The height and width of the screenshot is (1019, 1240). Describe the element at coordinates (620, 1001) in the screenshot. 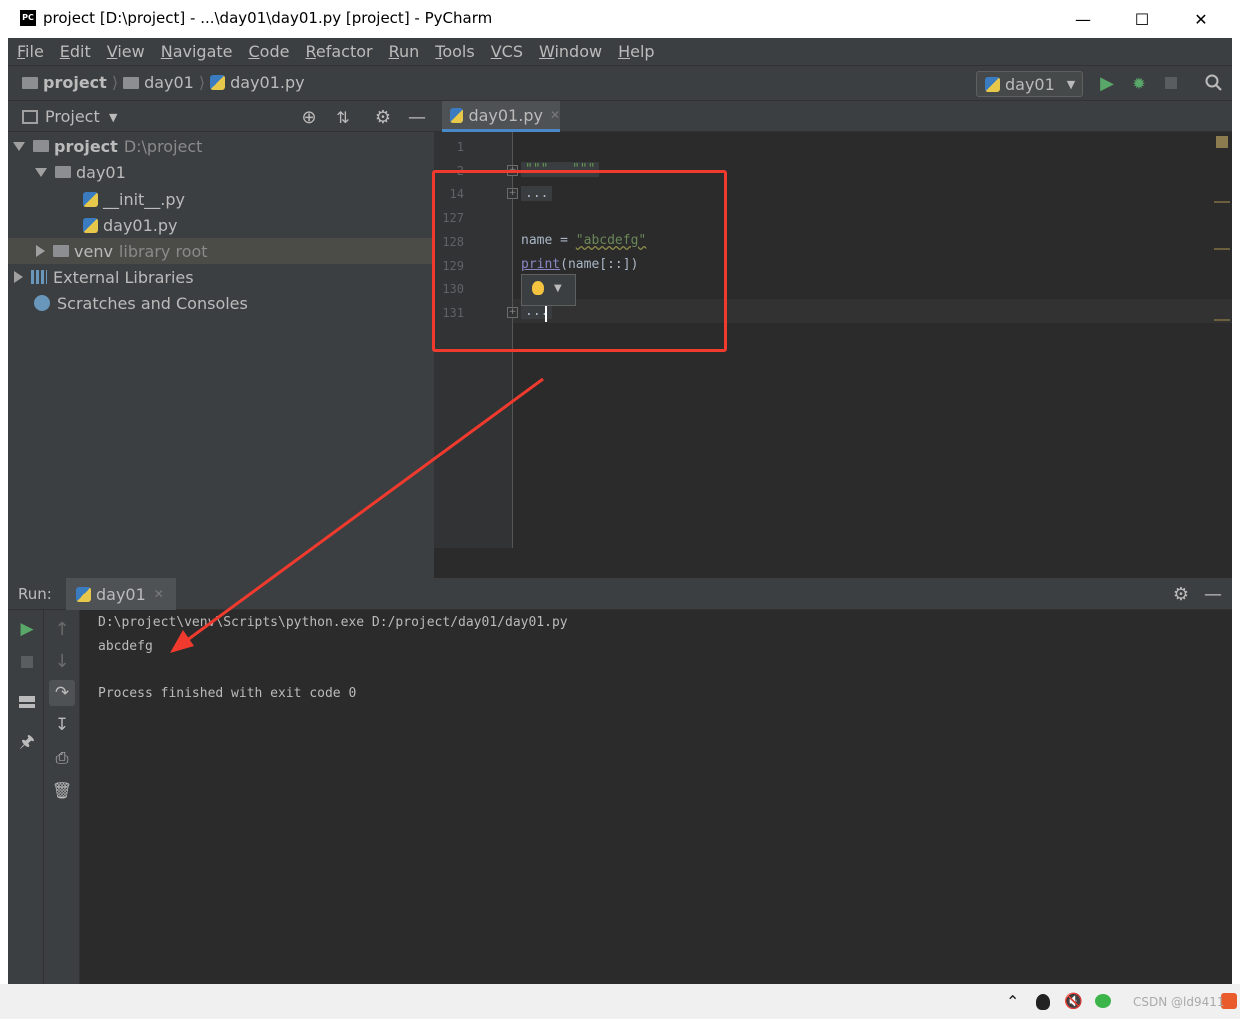

I see `system-taskbar: ⌃ 🔇` at that location.